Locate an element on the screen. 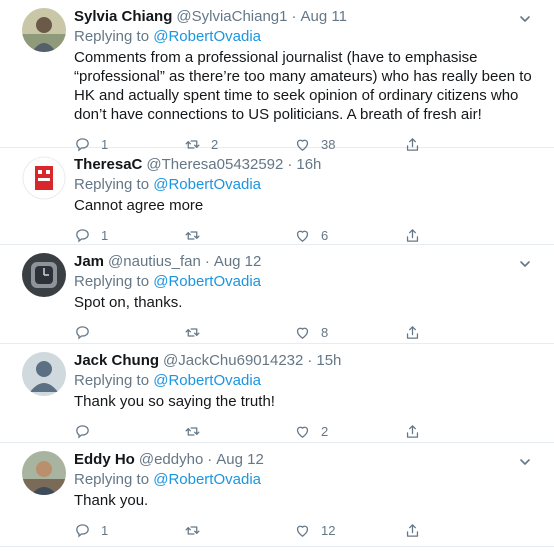 The width and height of the screenshot is (554, 551). author-name: Eddy Ho is located at coordinates (104, 460).